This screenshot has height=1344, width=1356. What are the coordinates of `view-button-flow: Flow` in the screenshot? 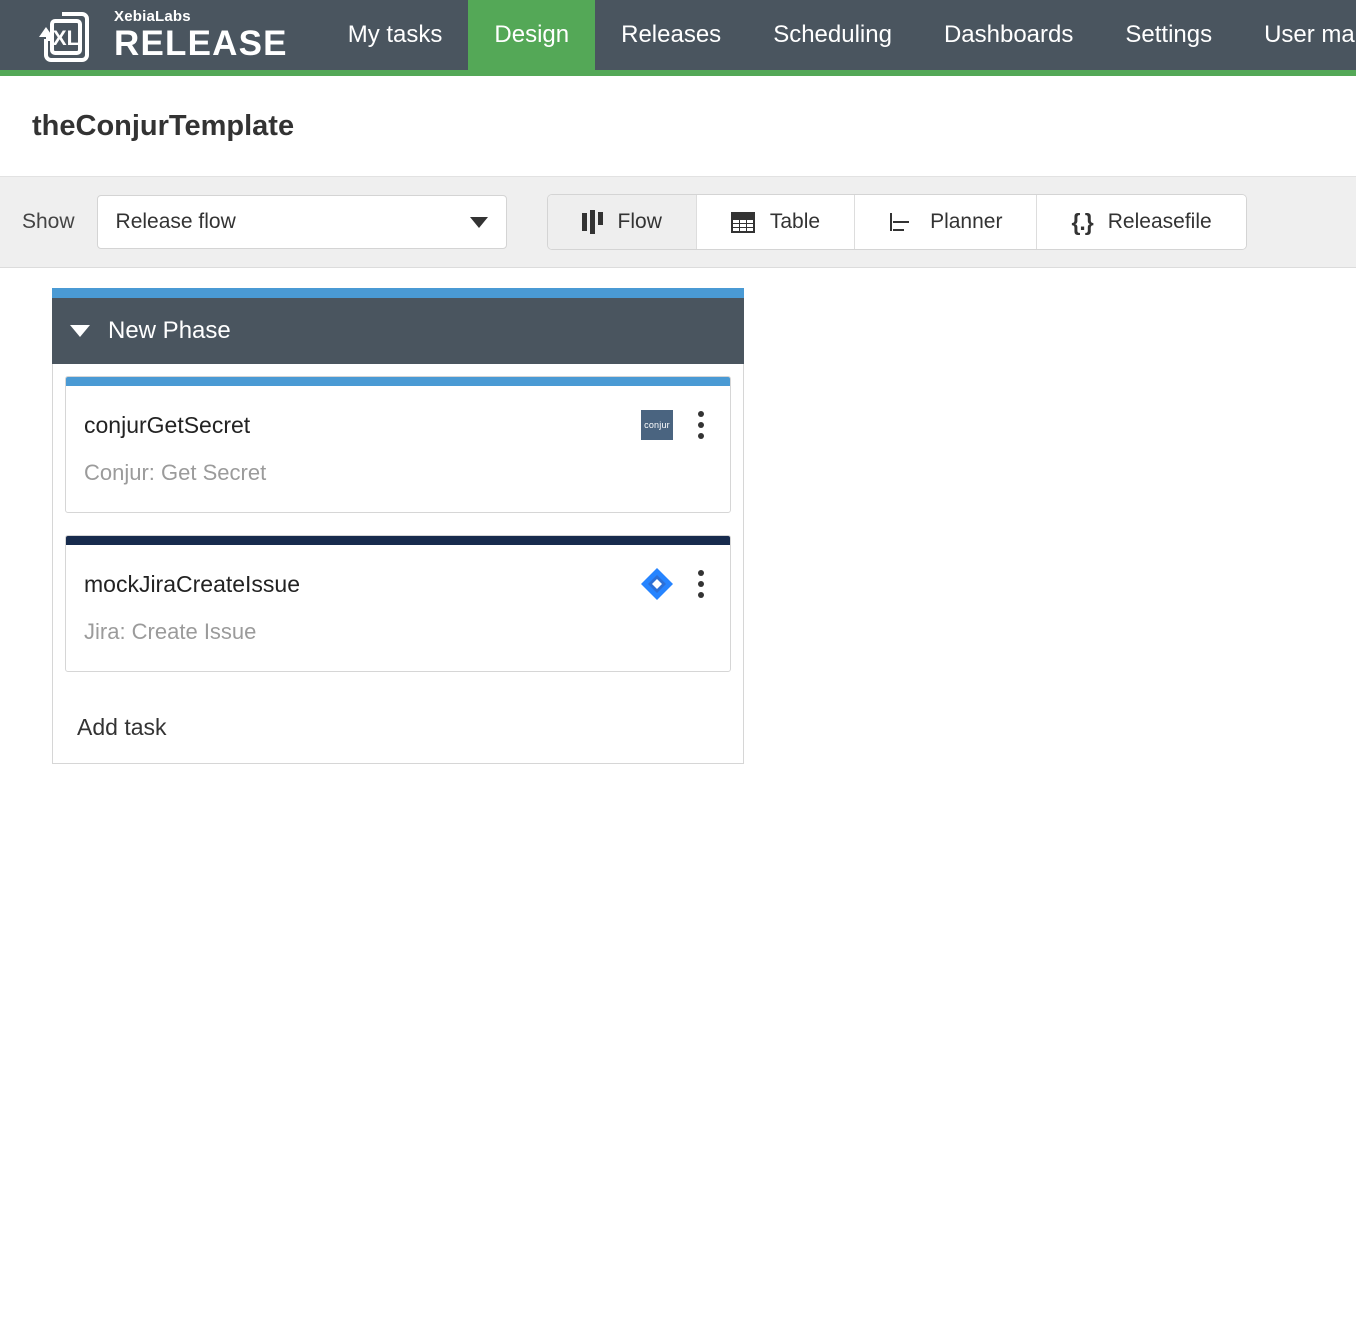 It's located at (622, 222).